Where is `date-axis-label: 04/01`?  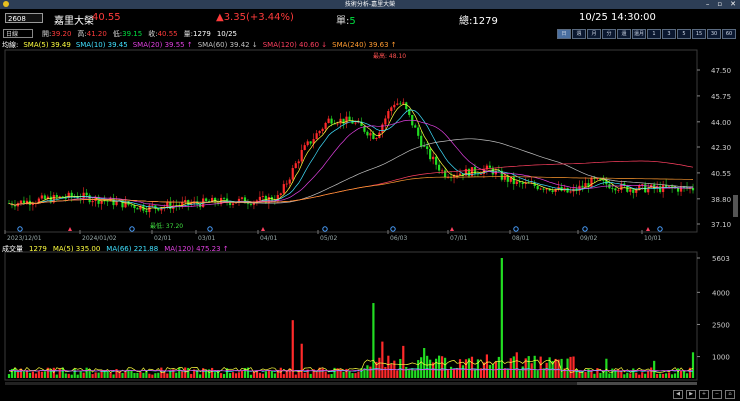
date-axis-label: 04/01 is located at coordinates (268, 238).